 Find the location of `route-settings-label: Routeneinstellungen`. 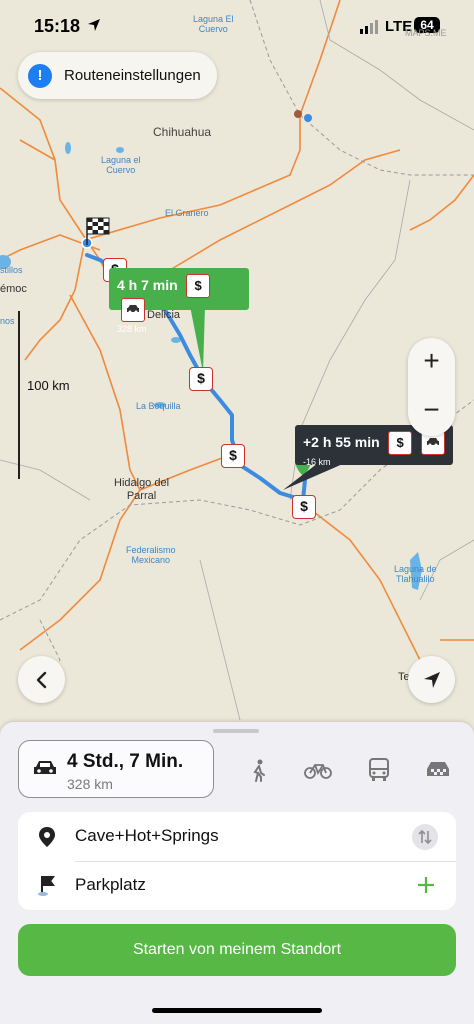

route-settings-label: Routeneinstellungen is located at coordinates (132, 75).